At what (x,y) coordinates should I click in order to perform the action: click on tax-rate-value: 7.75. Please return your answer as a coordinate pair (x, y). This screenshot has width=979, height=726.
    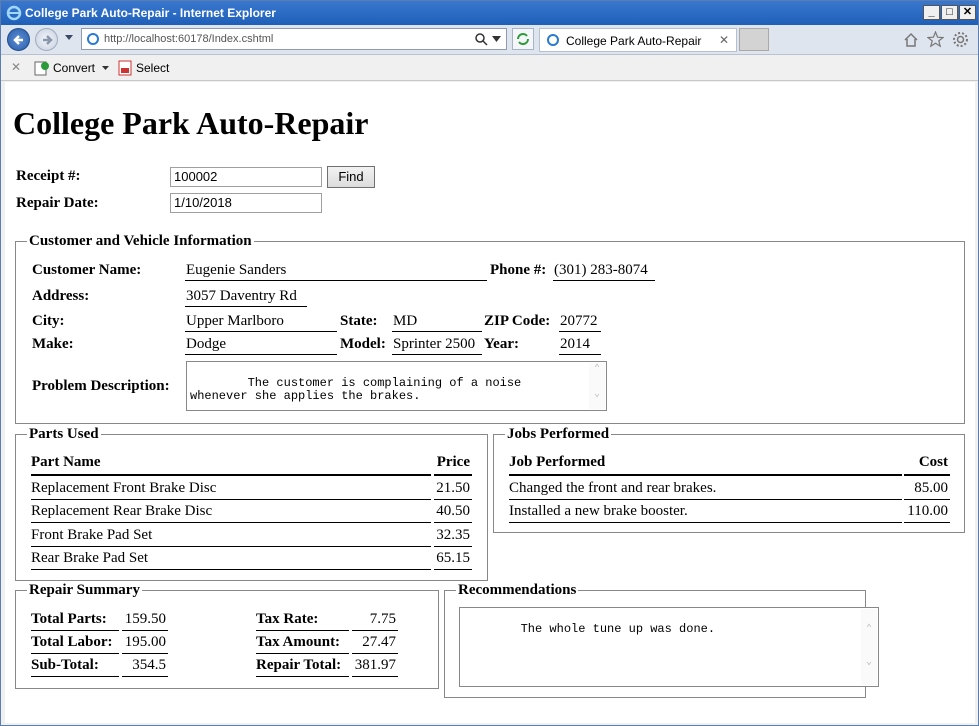
    Looking at the image, I should click on (375, 620).